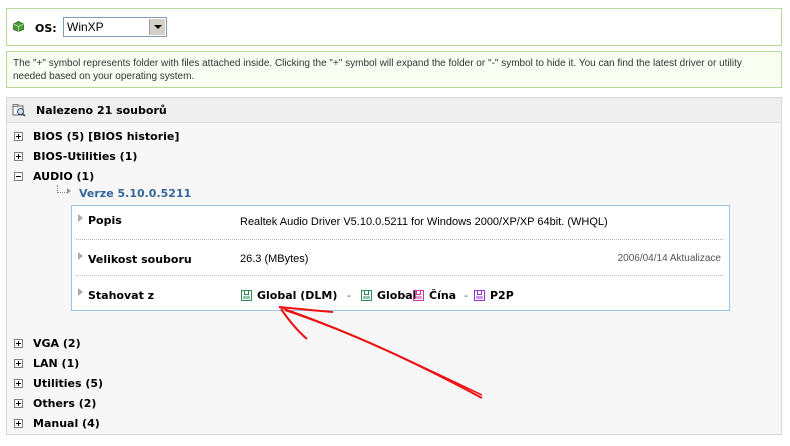  What do you see at coordinates (669, 258) in the screenshot?
I see `update-date: 2006/04/14 Aktualizace` at bounding box center [669, 258].